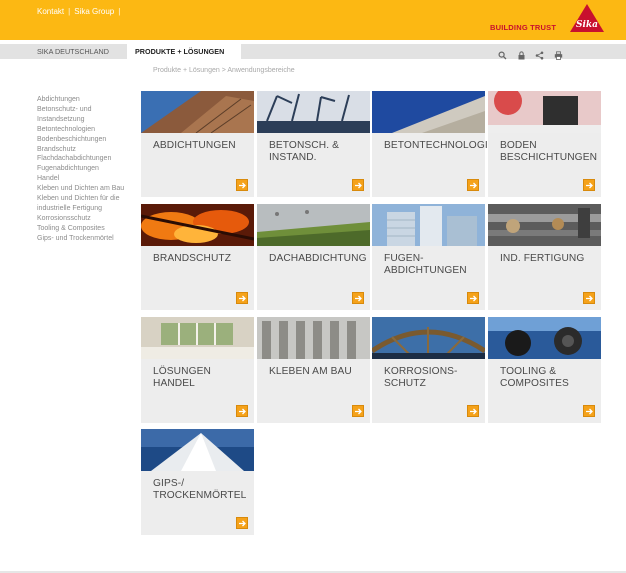  I want to click on tile-betontechnologie: BETONTECHNOLOGIE, so click(433, 144).